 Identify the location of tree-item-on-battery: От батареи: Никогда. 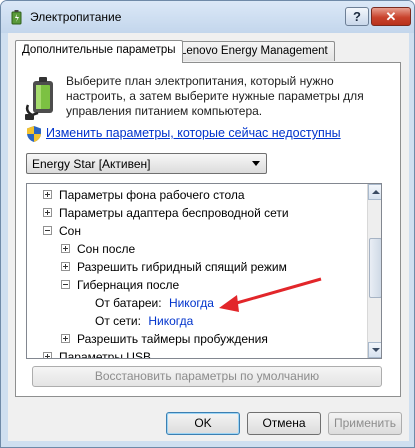
(154, 303).